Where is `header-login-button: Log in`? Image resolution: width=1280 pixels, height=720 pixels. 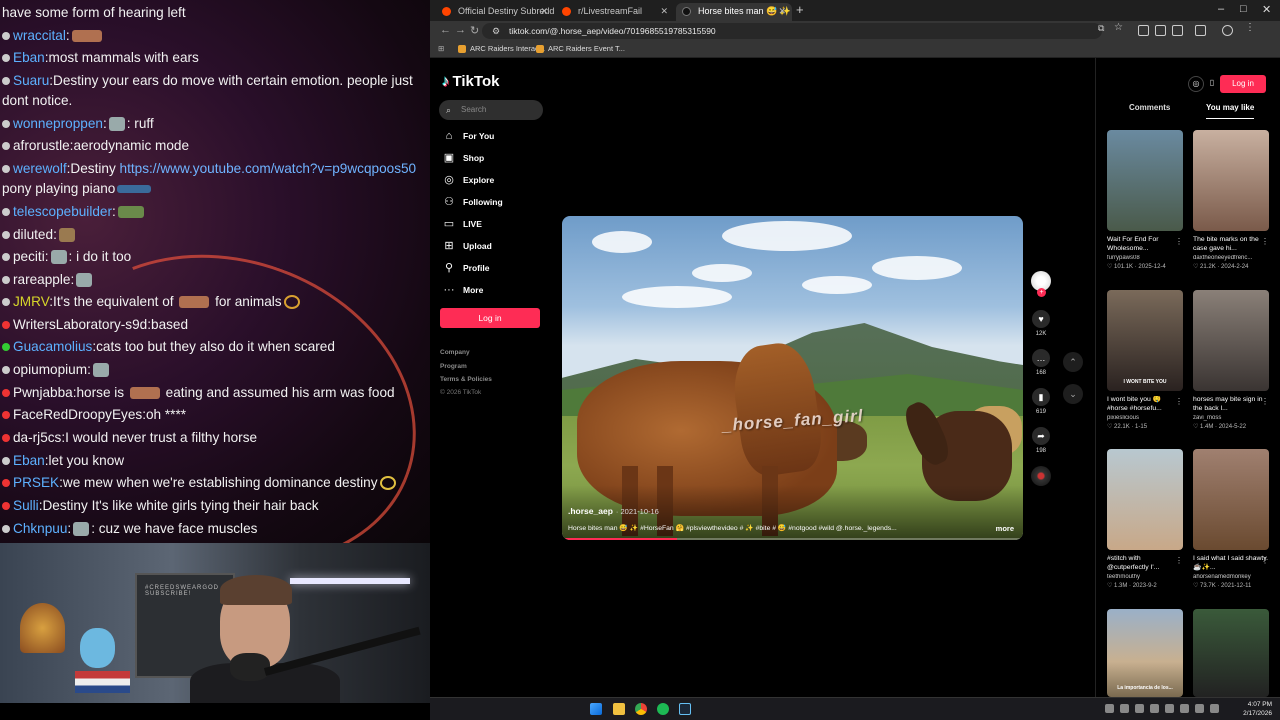
header-login-button: Log in is located at coordinates (1243, 84).